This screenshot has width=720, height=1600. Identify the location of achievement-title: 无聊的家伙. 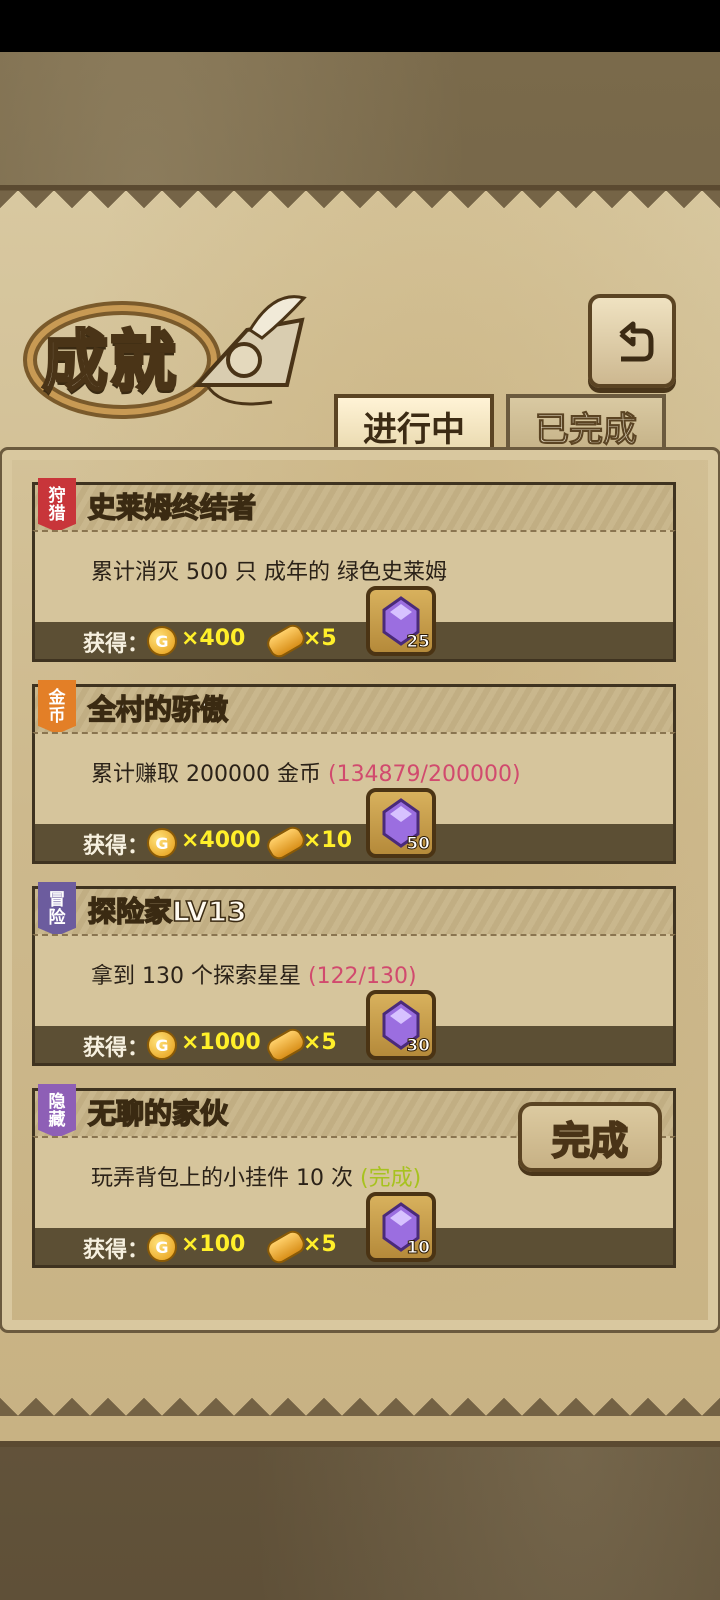
(158, 1113).